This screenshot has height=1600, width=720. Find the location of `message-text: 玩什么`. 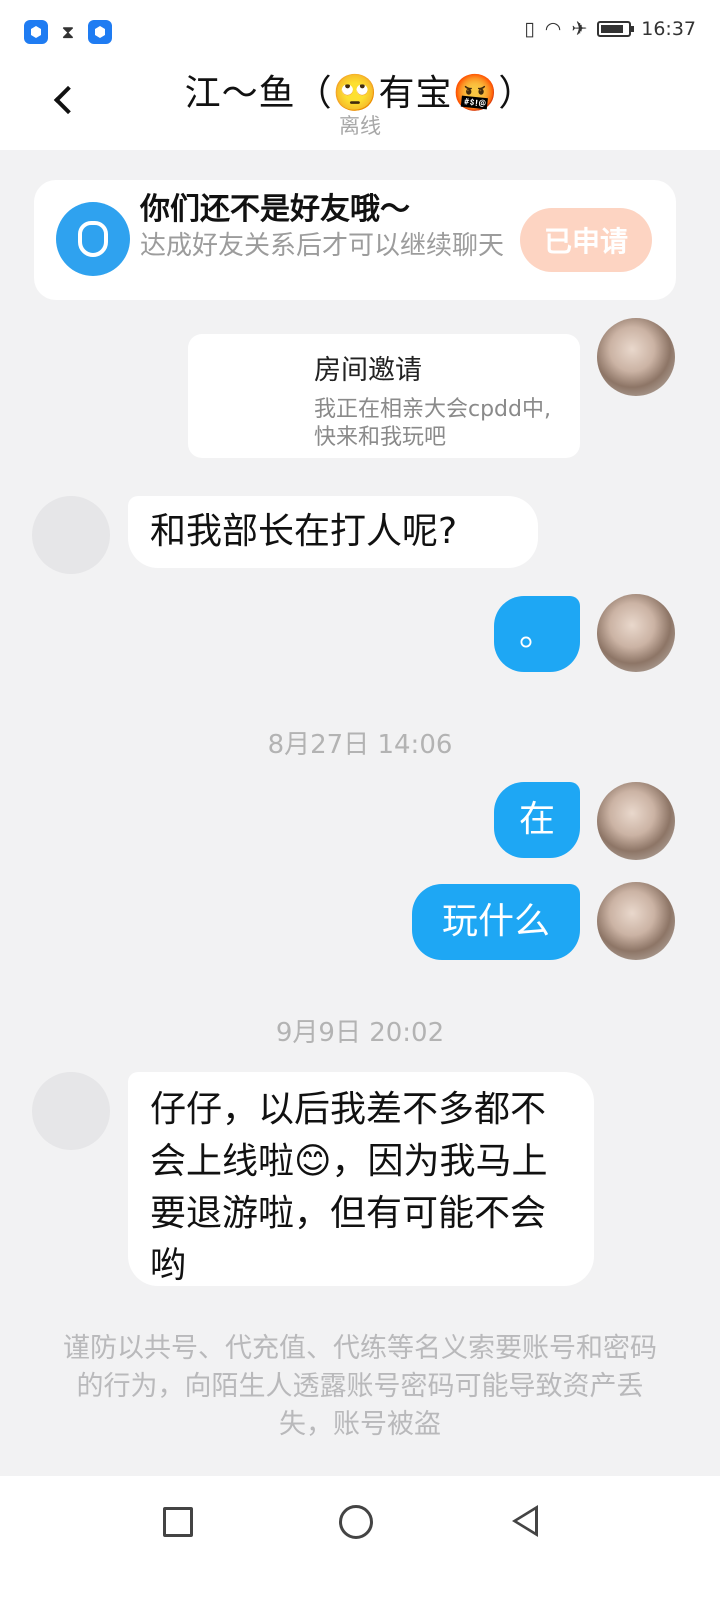

message-text: 玩什么 is located at coordinates (495, 921).